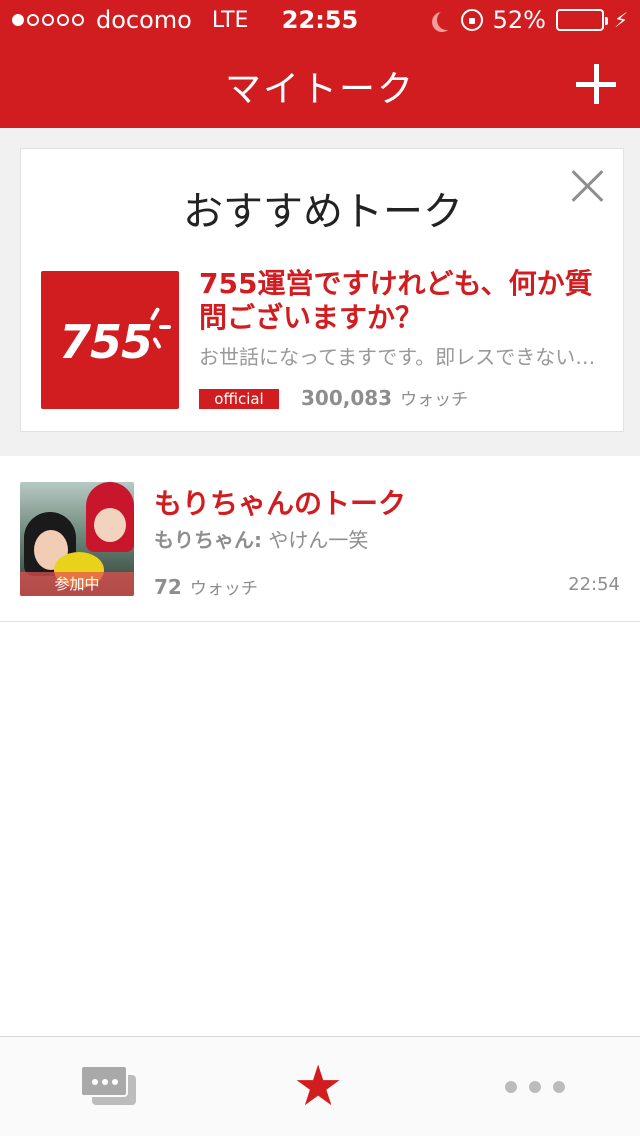  I want to click on more-icon, so click(535, 1087).